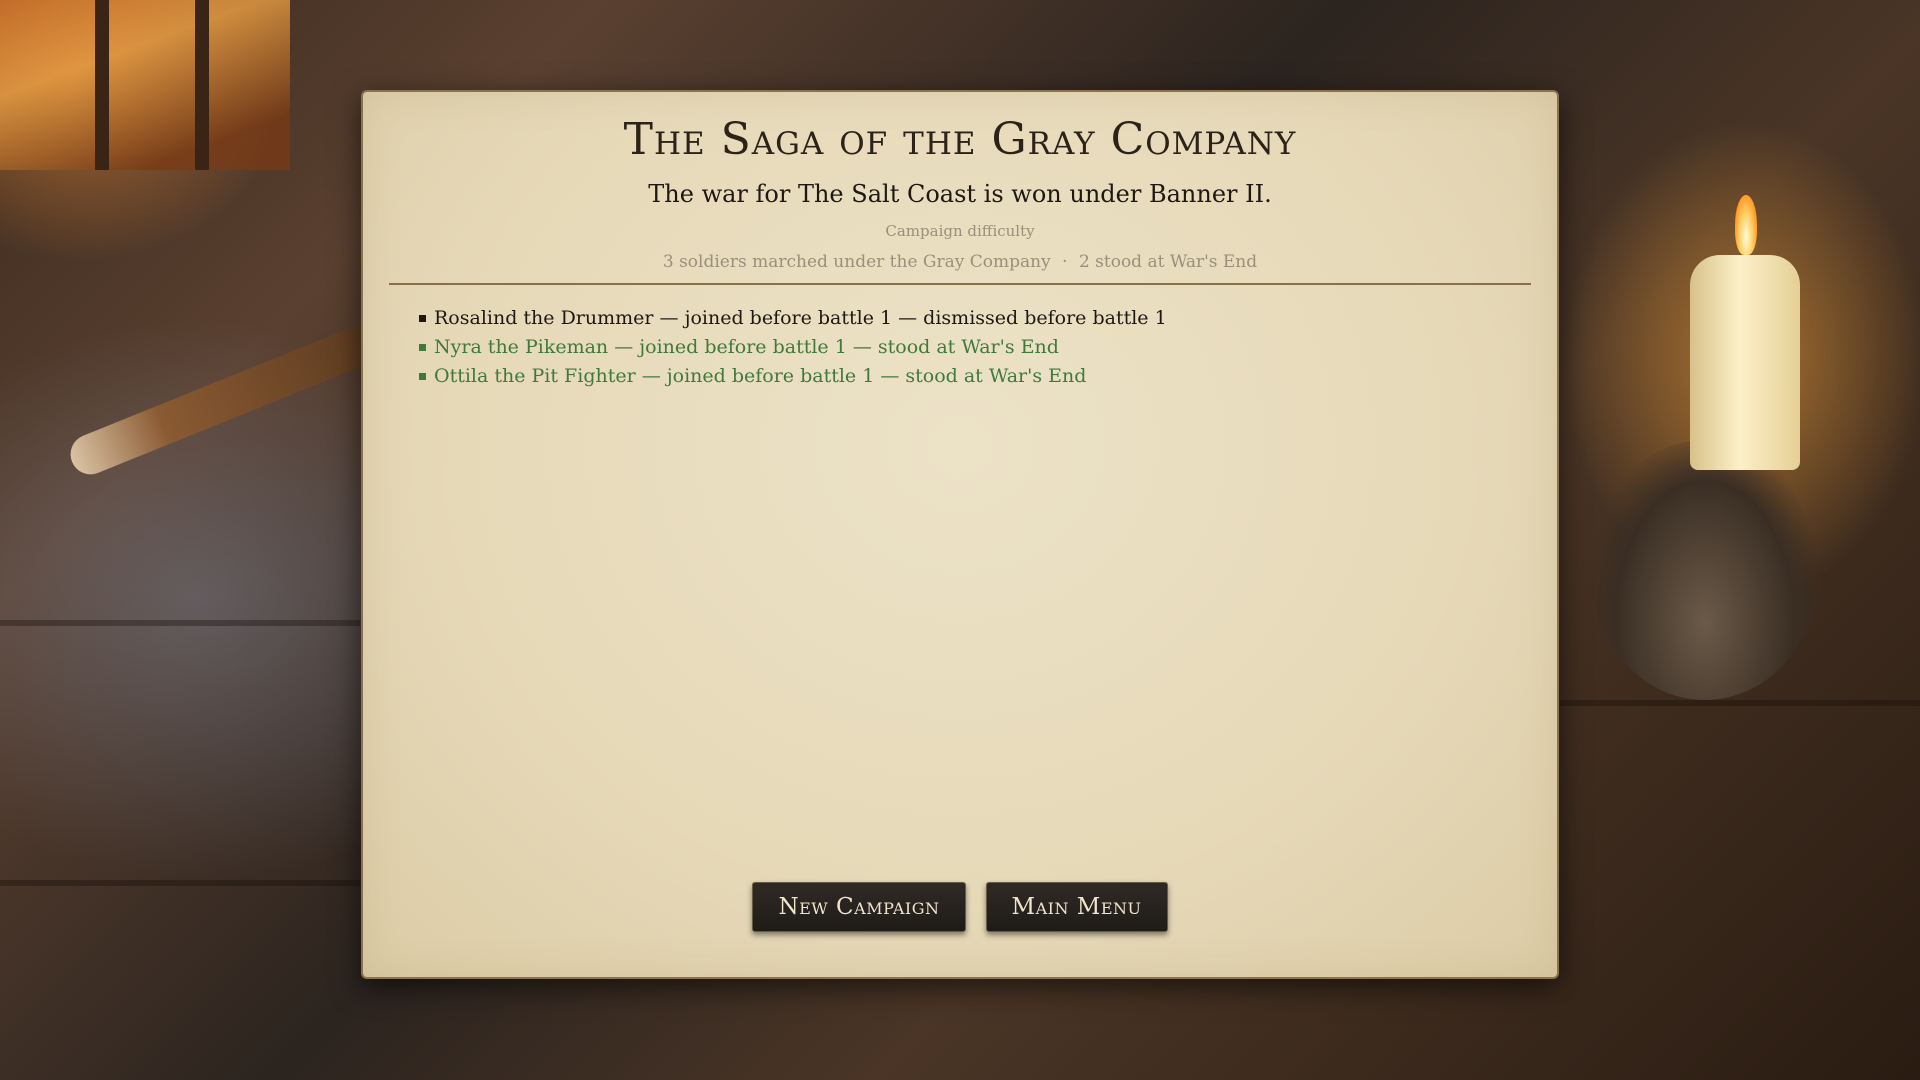  I want to click on main-menu-button: Main Menu, so click(1076, 907).